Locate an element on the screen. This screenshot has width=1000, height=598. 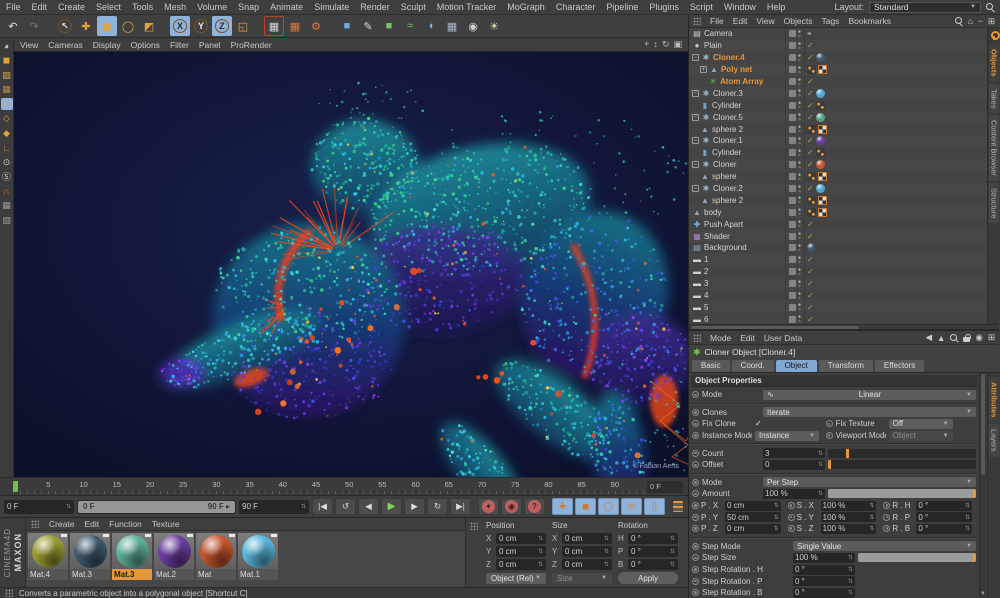
search-icon is located at coordinates (990, 7).